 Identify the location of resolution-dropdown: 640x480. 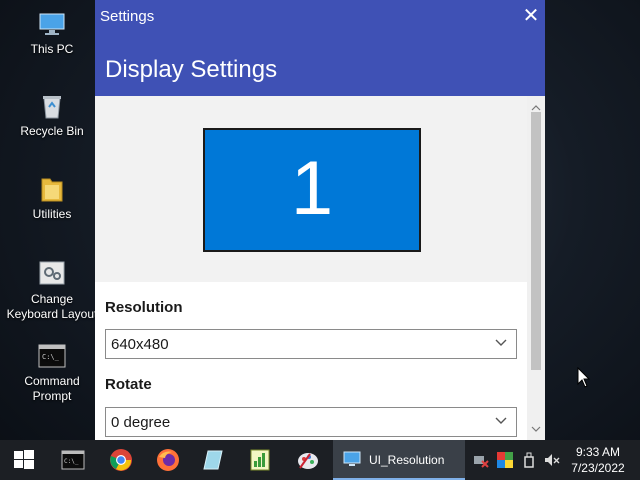
(311, 344).